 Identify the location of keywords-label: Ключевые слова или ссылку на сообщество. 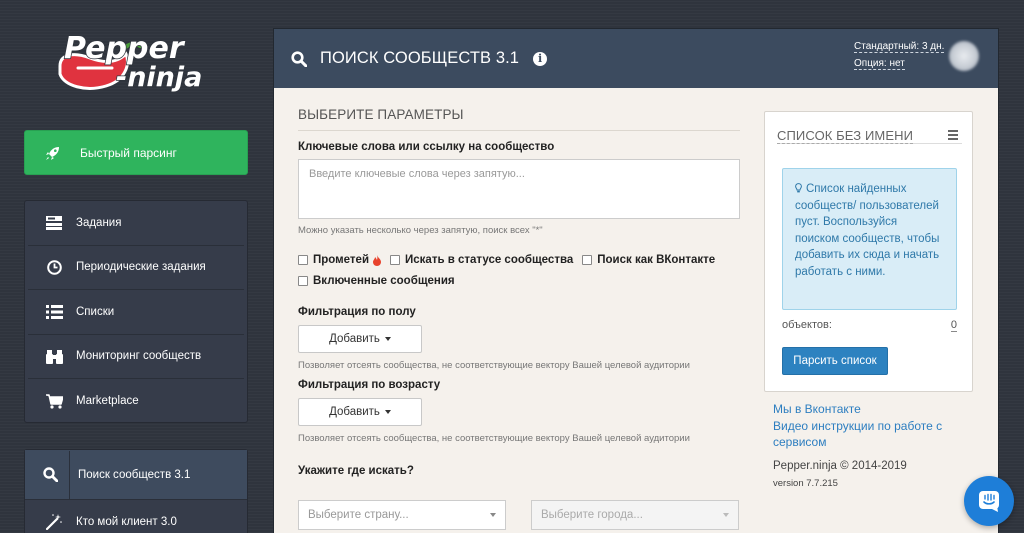
(426, 147).